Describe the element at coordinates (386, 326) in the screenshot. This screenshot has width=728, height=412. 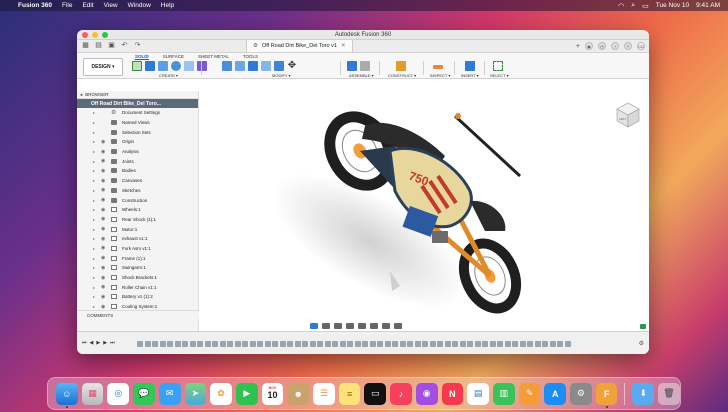
I see `grid-settings-icon` at that location.